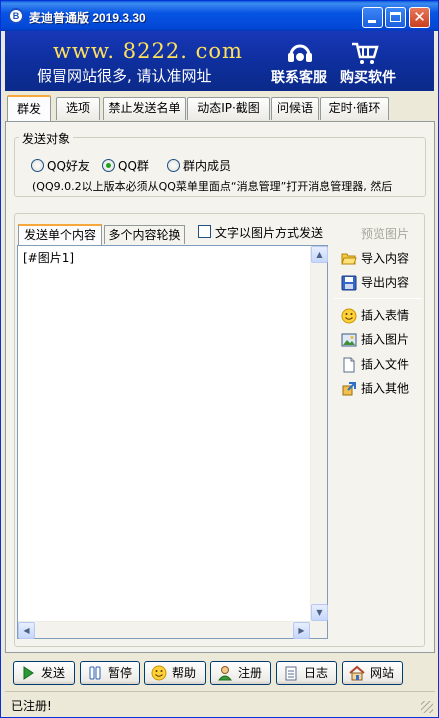 This screenshot has width=439, height=718. I want to click on folder-open-icon, so click(349, 258).